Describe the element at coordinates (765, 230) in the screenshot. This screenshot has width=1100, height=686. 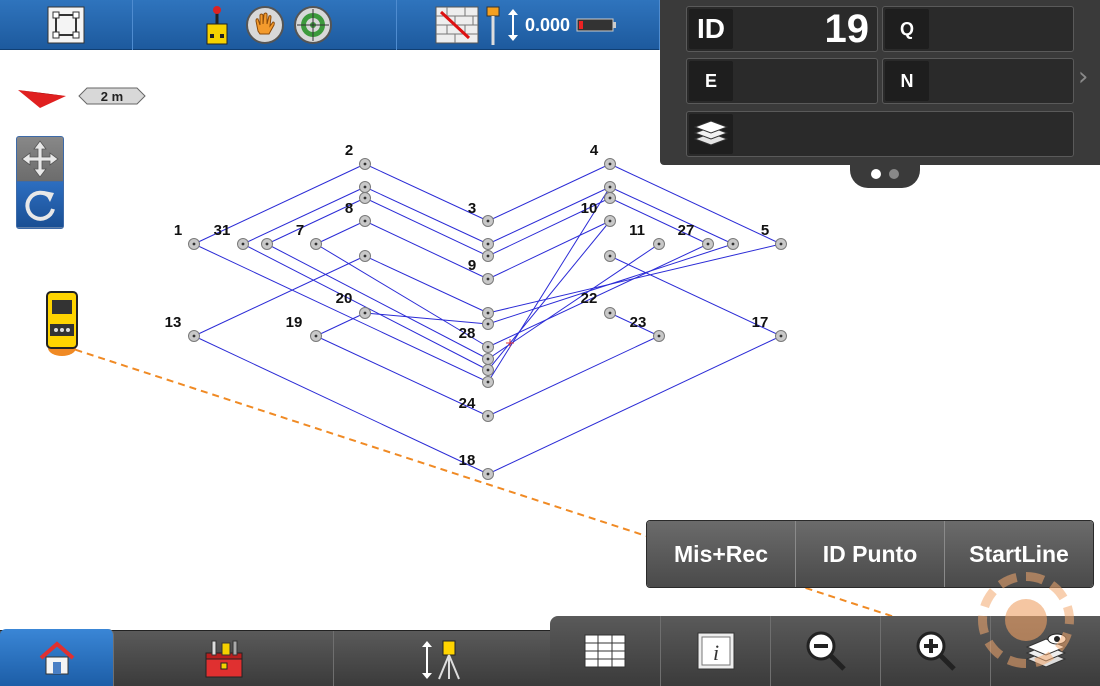
I see `point-label: 5` at that location.